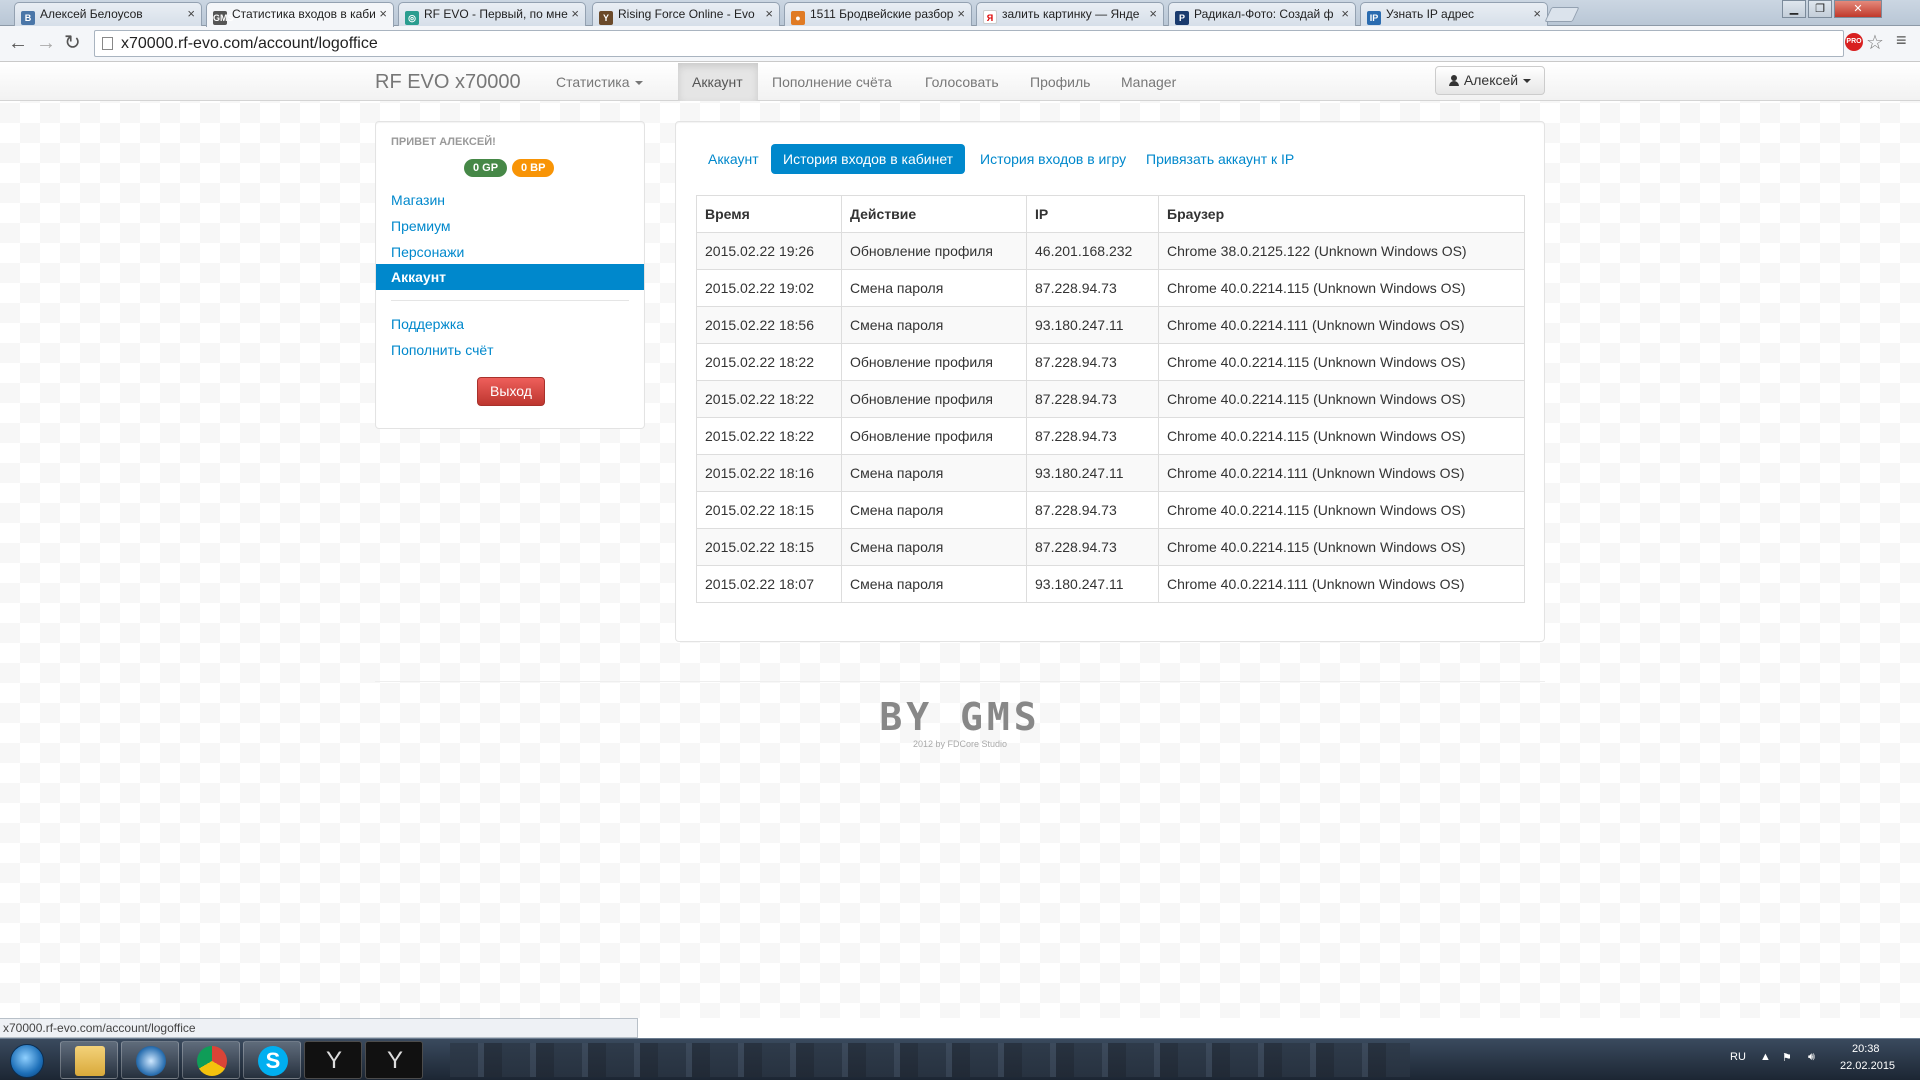  What do you see at coordinates (427, 252) in the screenshot?
I see `sidebar-item-characters: Персонажи` at bounding box center [427, 252].